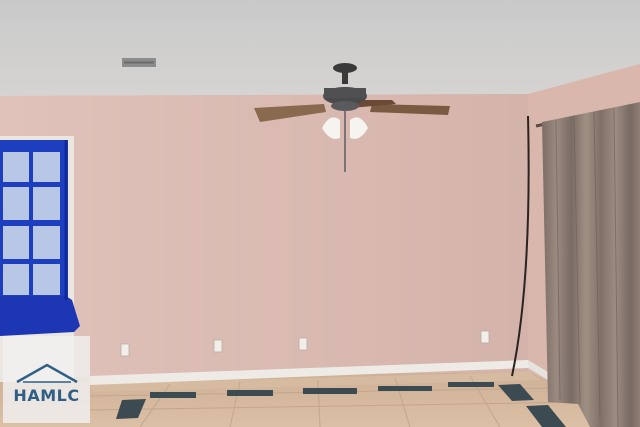 The width and height of the screenshot is (640, 427). Describe the element at coordinates (587, 264) in the screenshot. I see `curtain` at that location.